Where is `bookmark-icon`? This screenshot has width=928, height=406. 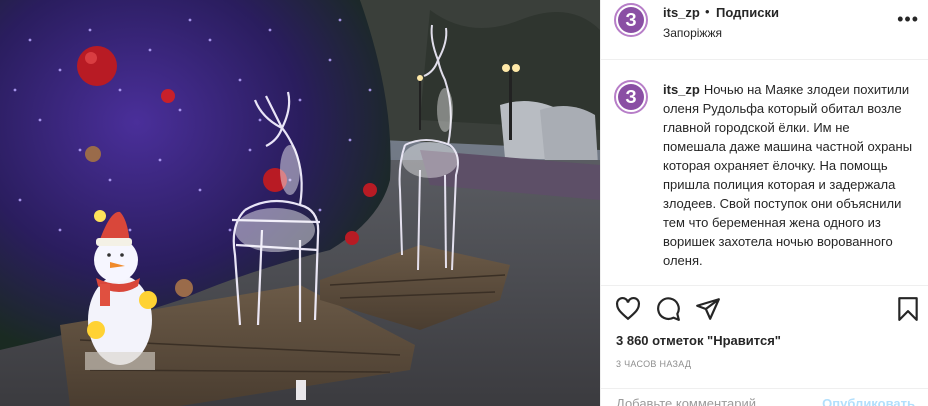 bookmark-icon is located at coordinates (908, 309).